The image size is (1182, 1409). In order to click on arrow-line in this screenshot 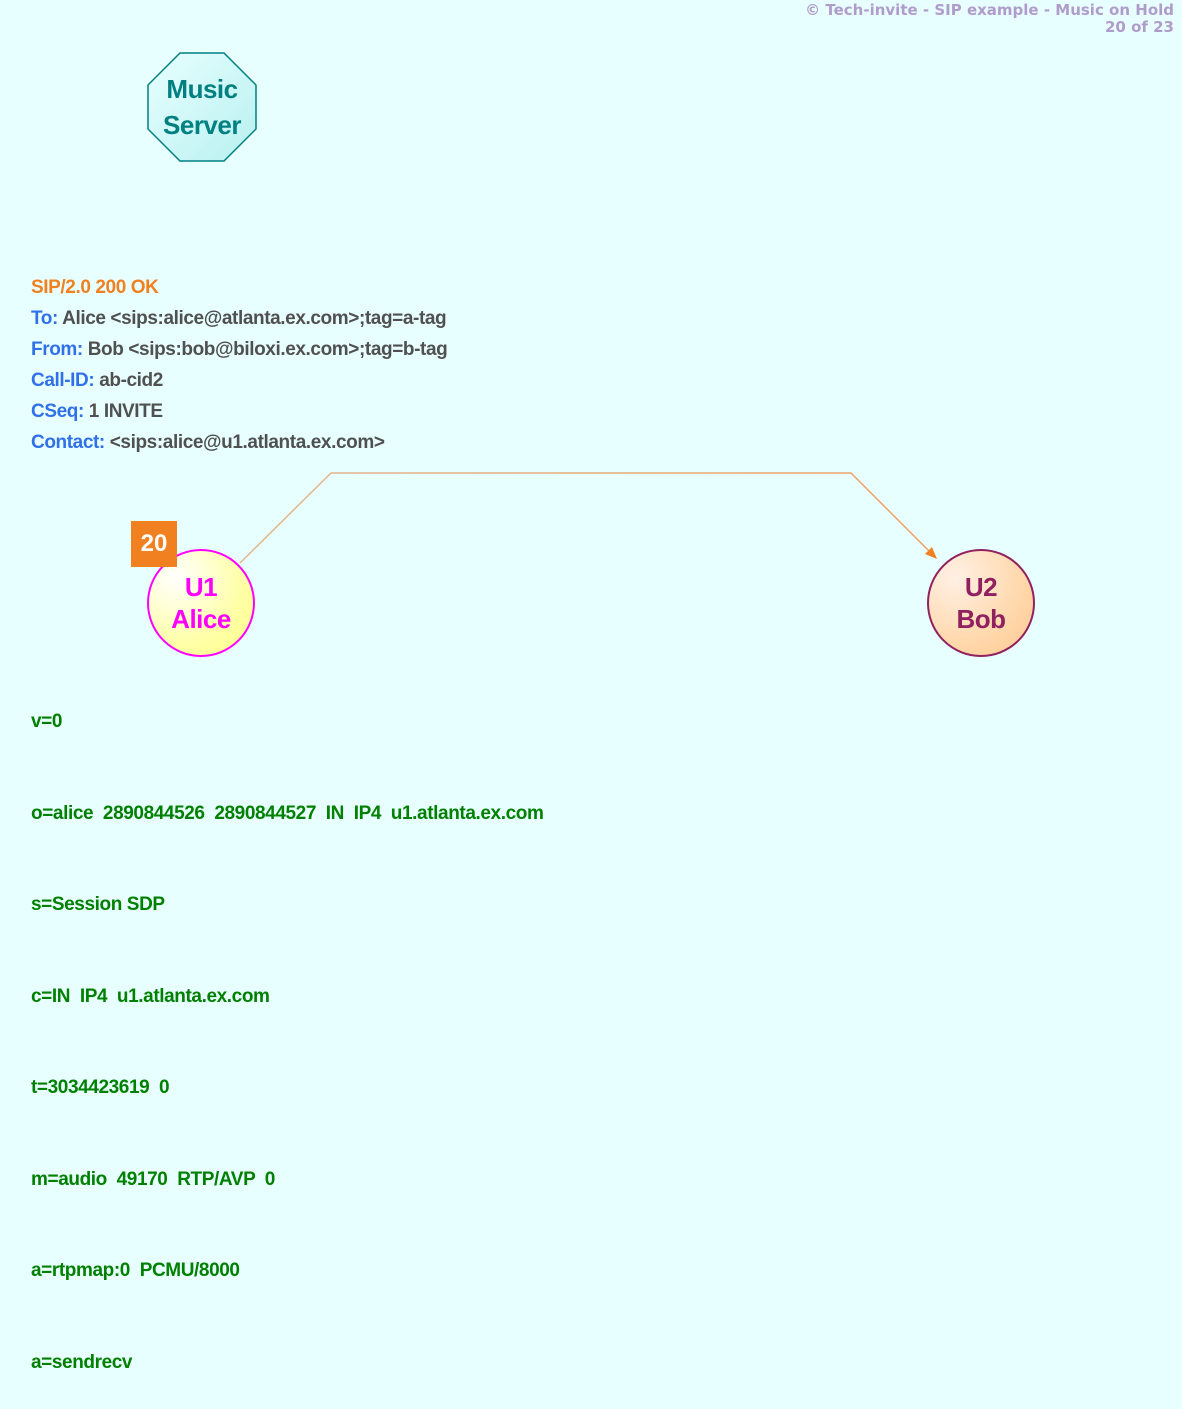, I will do `click(585, 518)`.